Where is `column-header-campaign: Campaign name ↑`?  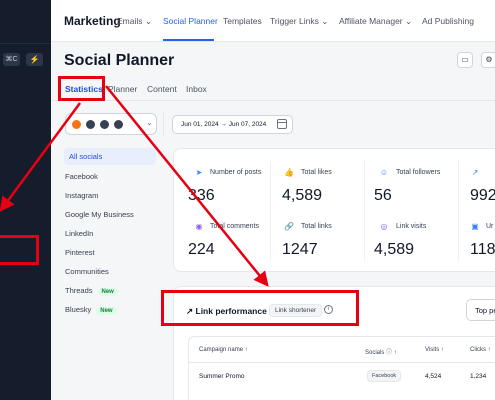 column-header-campaign: Campaign name ↑ is located at coordinates (223, 350).